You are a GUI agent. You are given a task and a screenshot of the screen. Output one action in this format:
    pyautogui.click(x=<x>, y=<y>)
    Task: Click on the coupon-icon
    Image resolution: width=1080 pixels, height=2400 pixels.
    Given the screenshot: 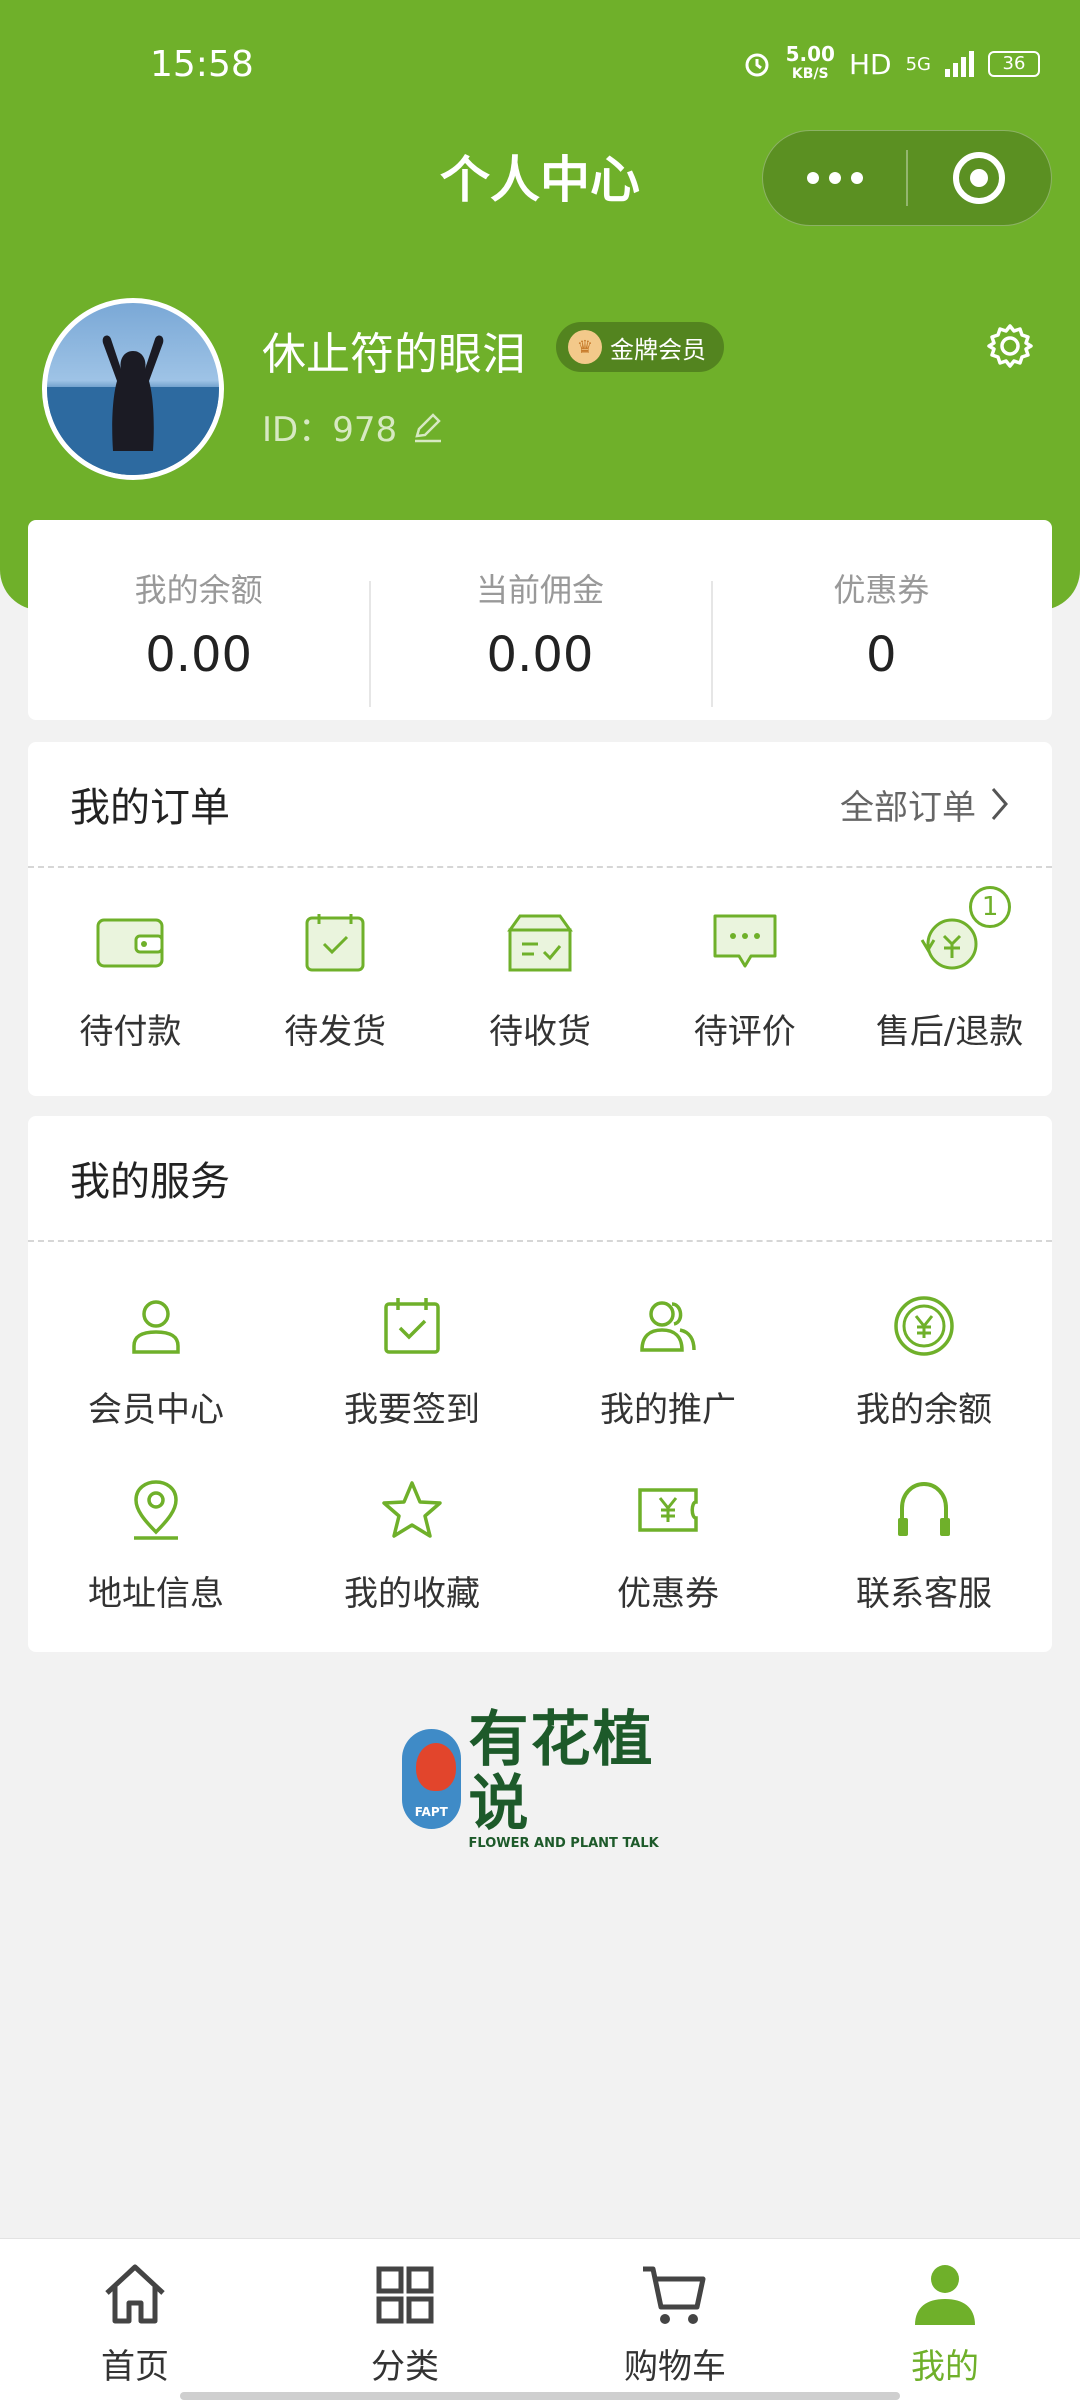 What is the action you would take?
    pyautogui.click(x=668, y=1510)
    